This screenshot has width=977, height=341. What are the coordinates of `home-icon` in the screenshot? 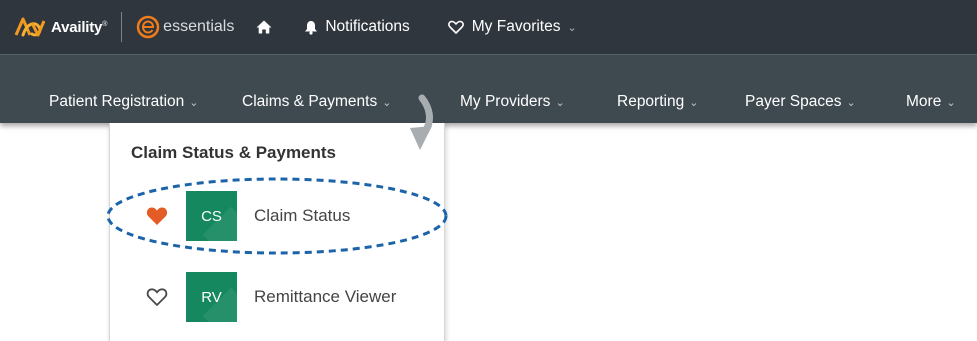 It's located at (264, 27).